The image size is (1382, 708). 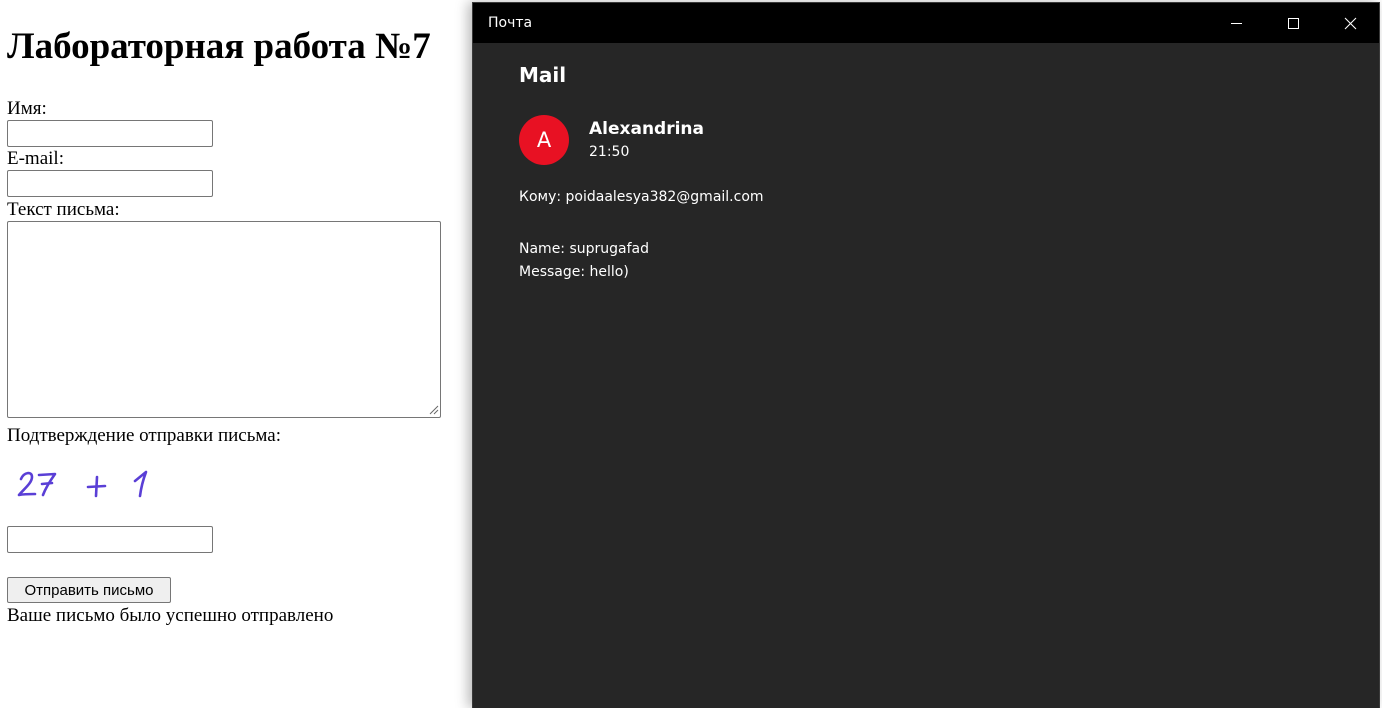 What do you see at coordinates (144, 435) in the screenshot?
I see `confirm-label: Подтверждение отправки письма:` at bounding box center [144, 435].